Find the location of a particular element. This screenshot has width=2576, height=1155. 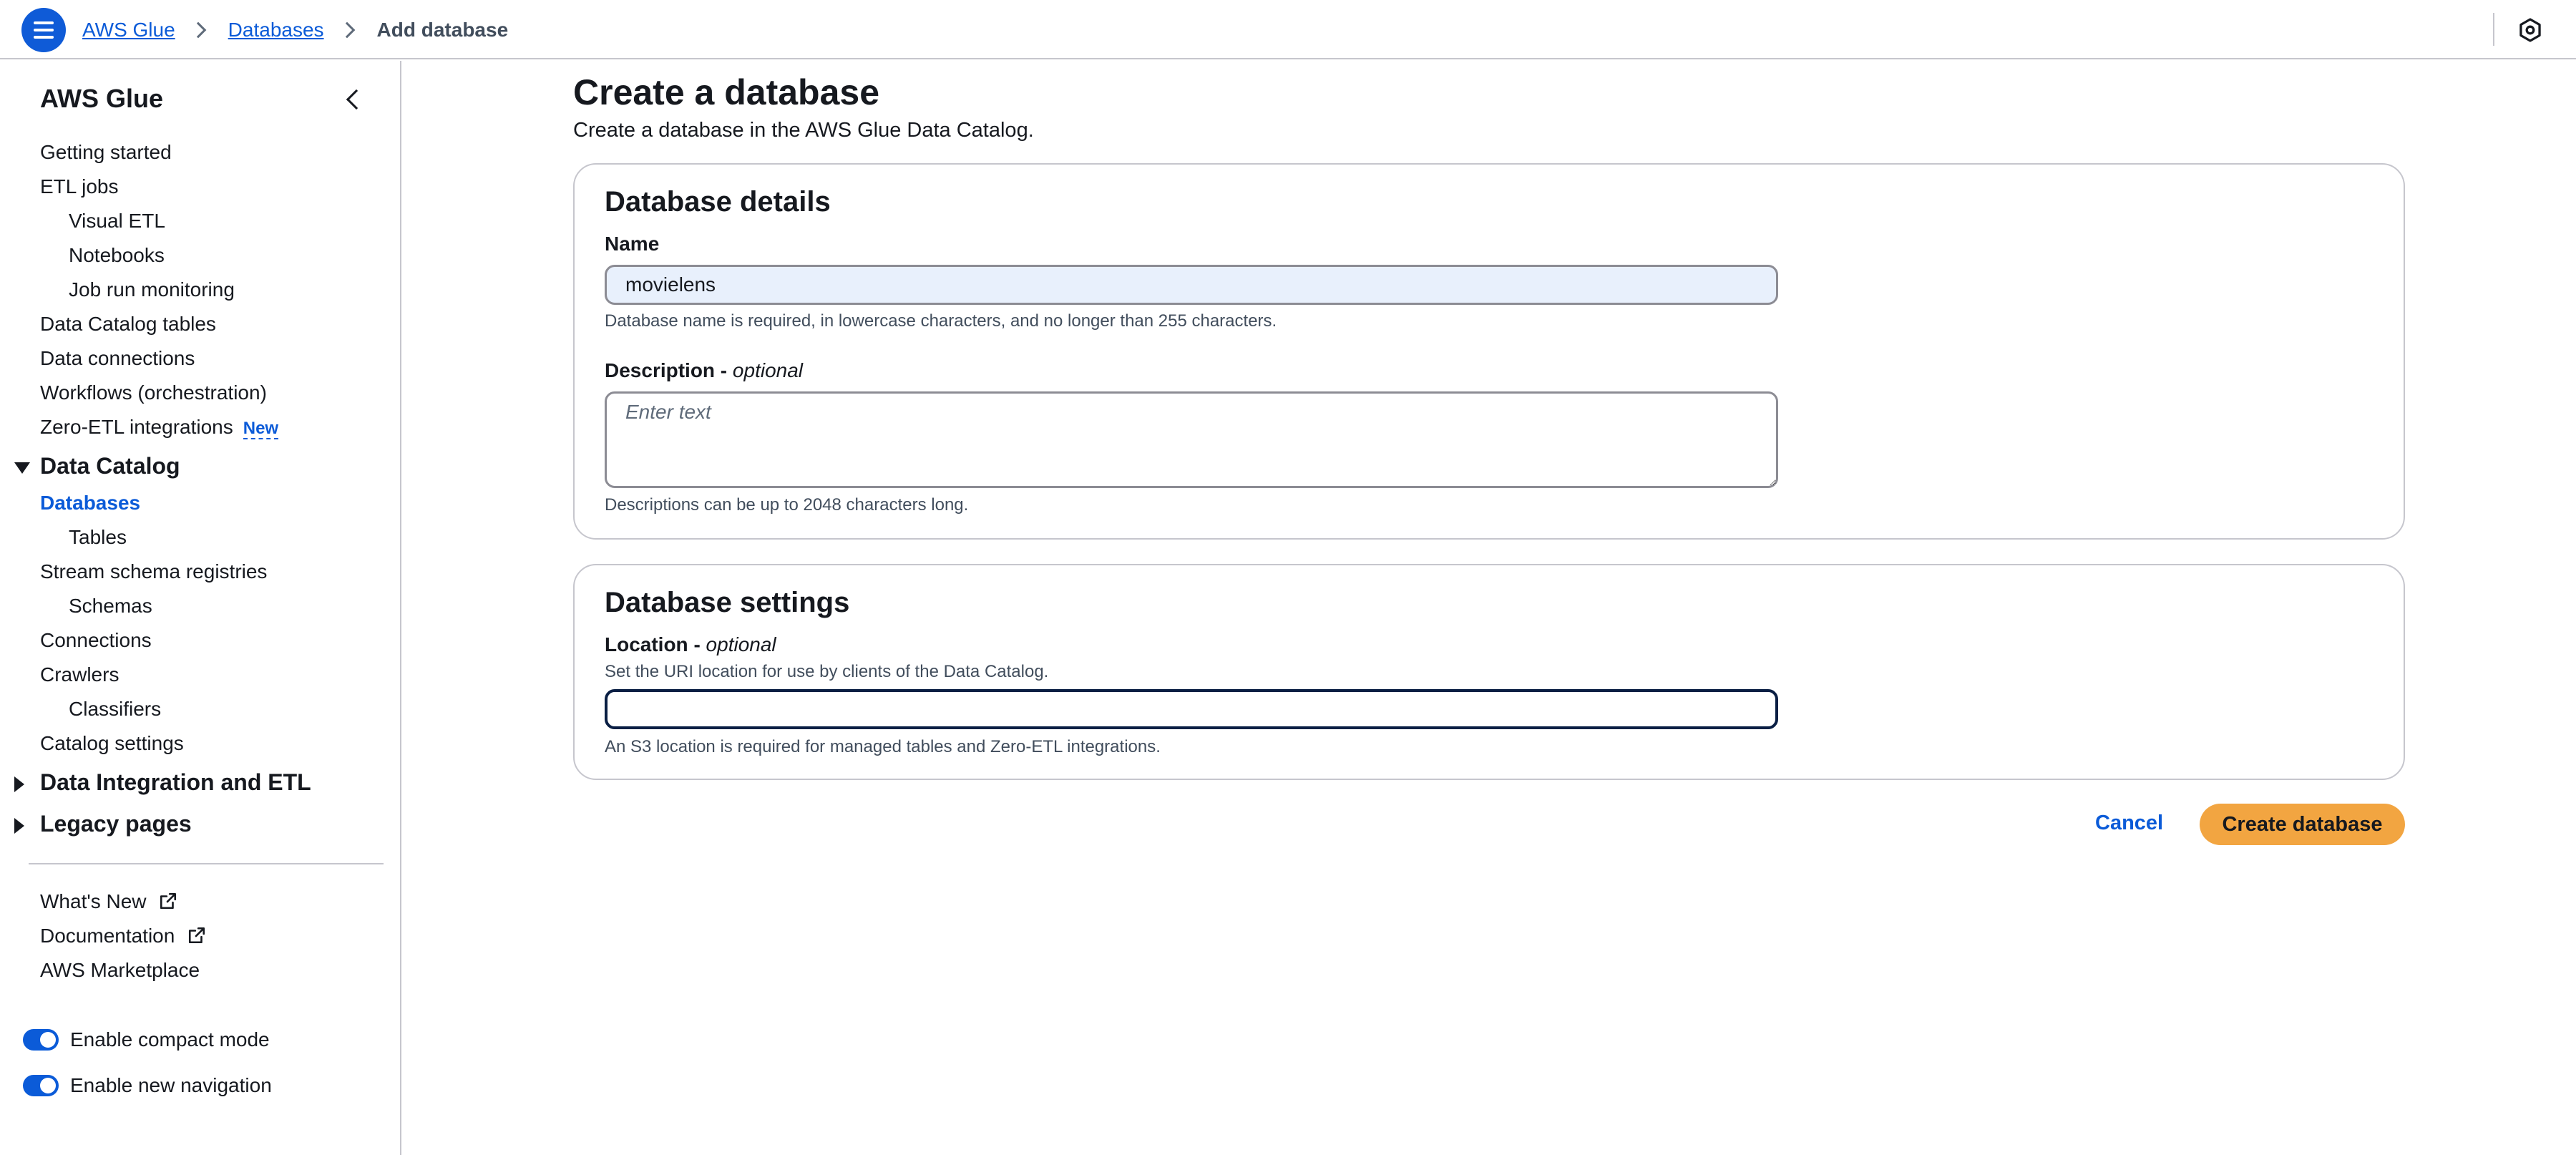

caret-down-icon is located at coordinates (22, 468).